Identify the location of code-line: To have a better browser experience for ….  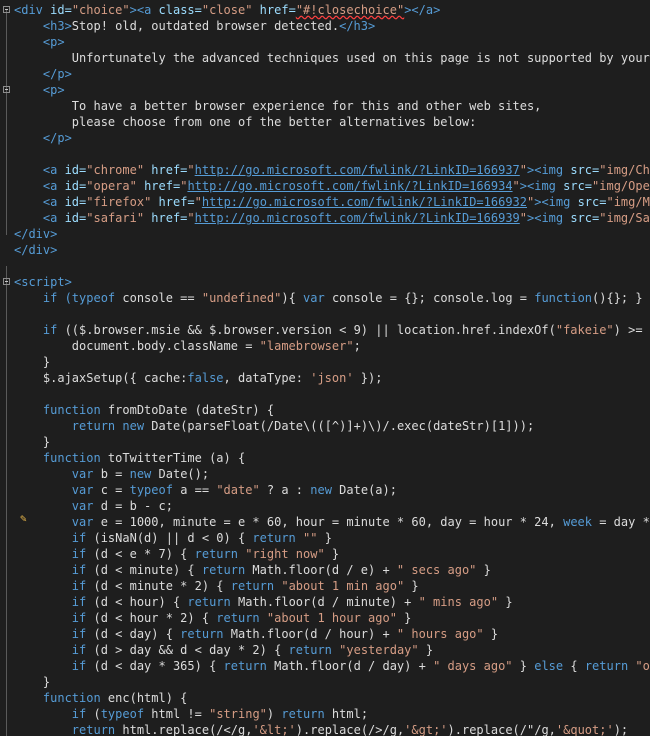
(332, 106).